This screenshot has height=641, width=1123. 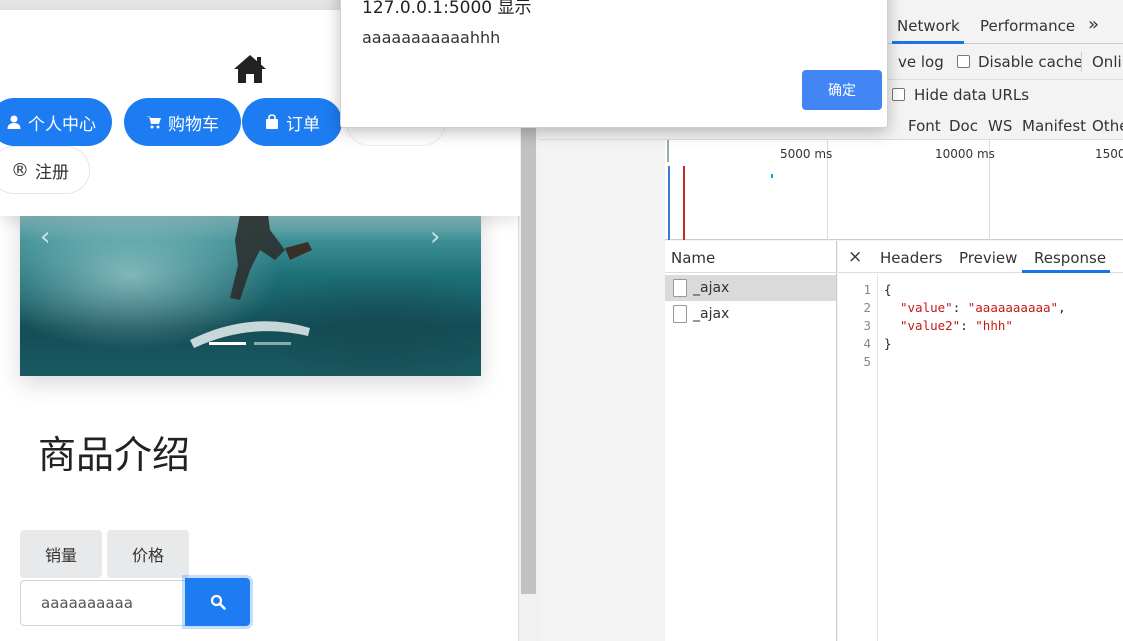 What do you see at coordinates (614, 64) in the screenshot?
I see `alert-dialog: 127.0.0.1:5000 显示 aaaaaaaaaaahhh 确定` at bounding box center [614, 64].